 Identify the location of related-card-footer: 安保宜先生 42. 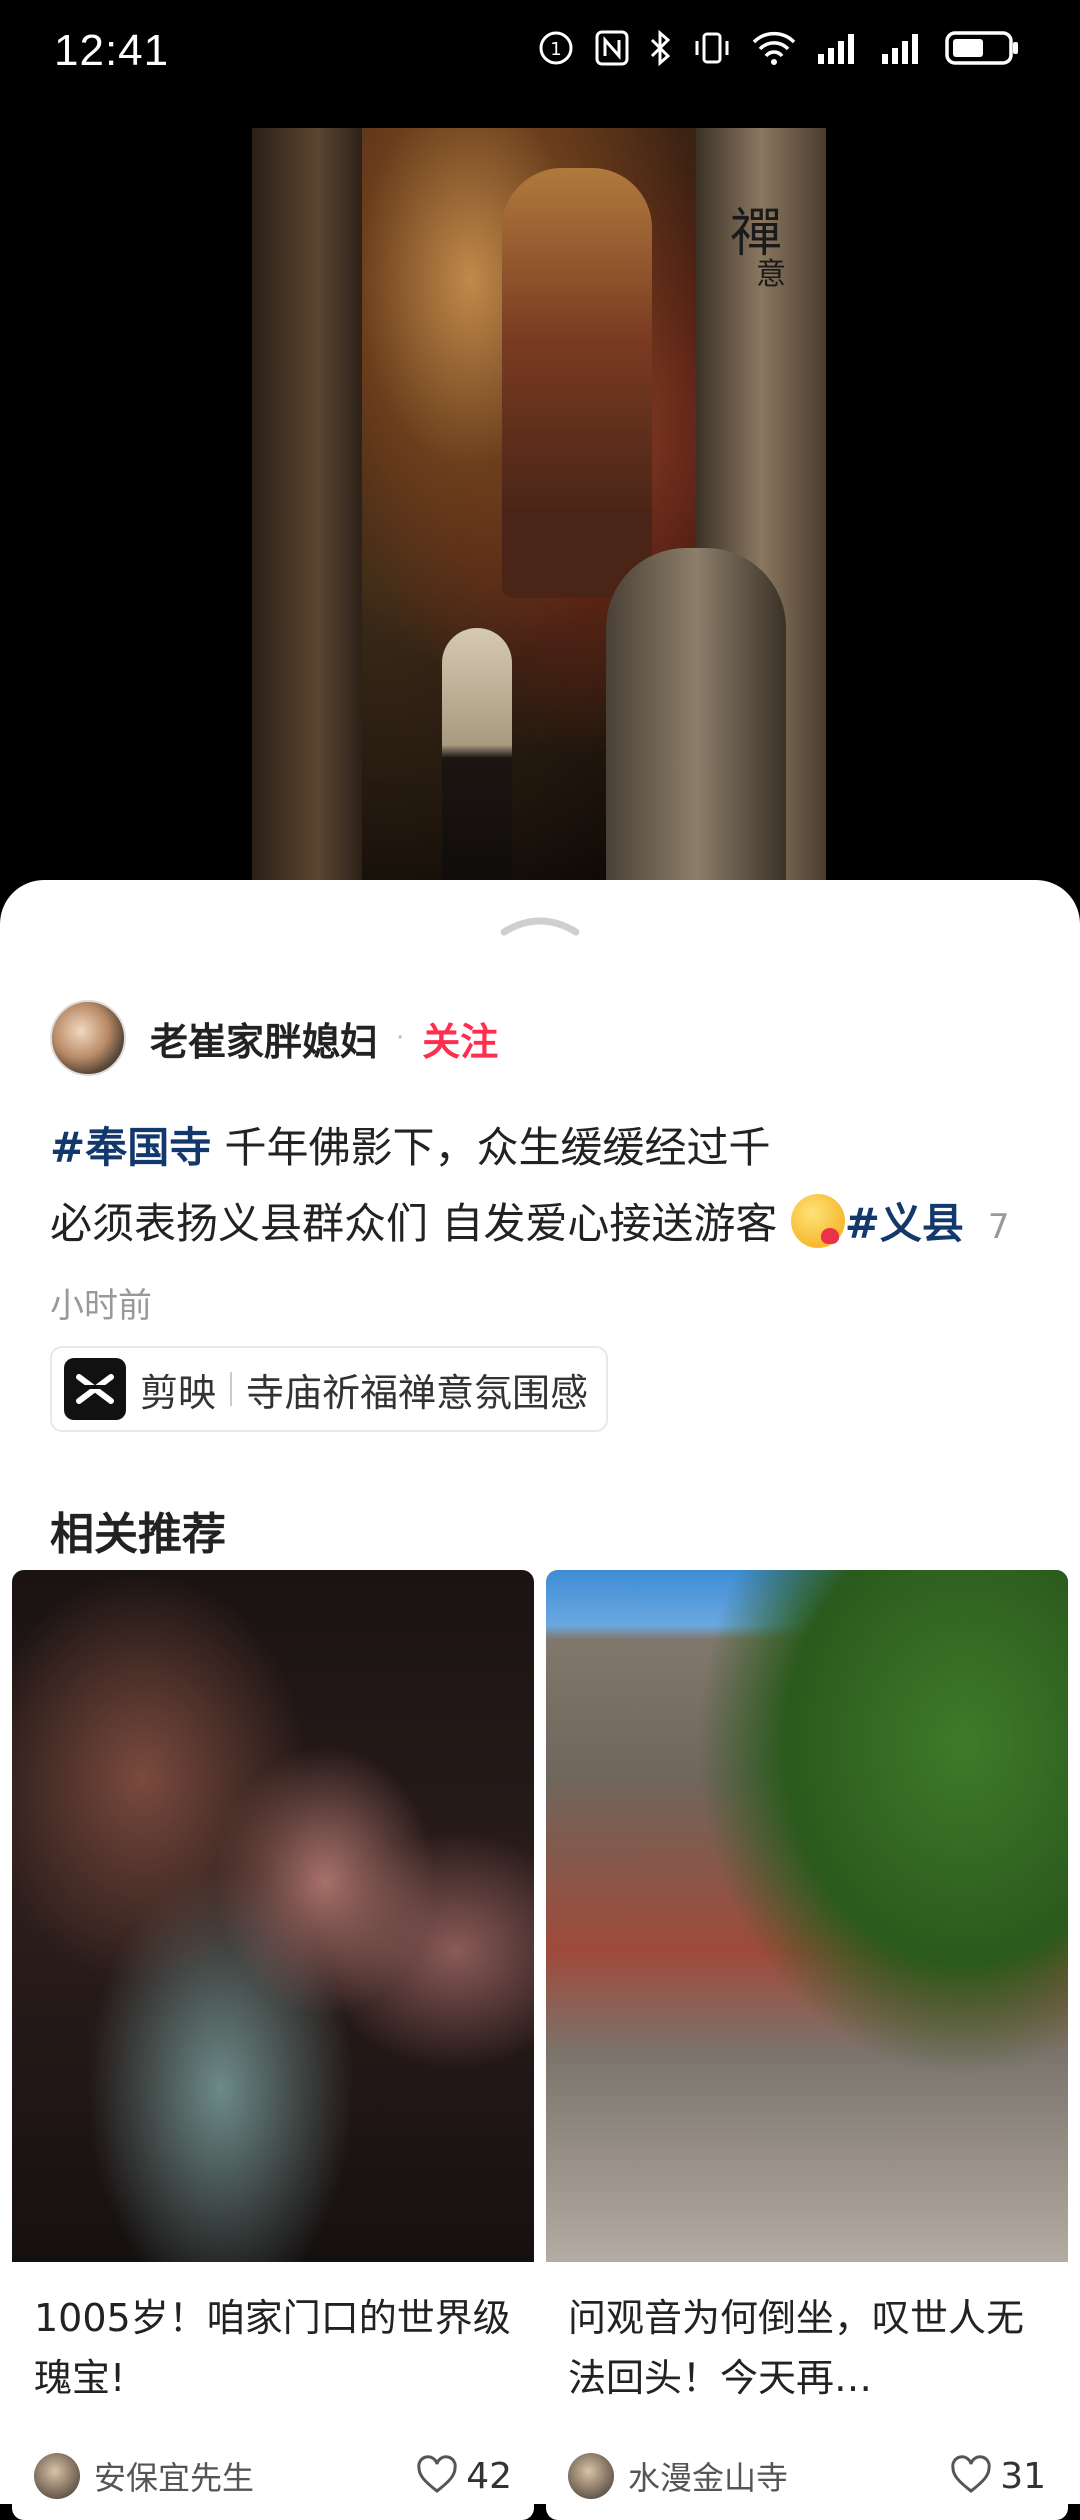
(273, 2476).